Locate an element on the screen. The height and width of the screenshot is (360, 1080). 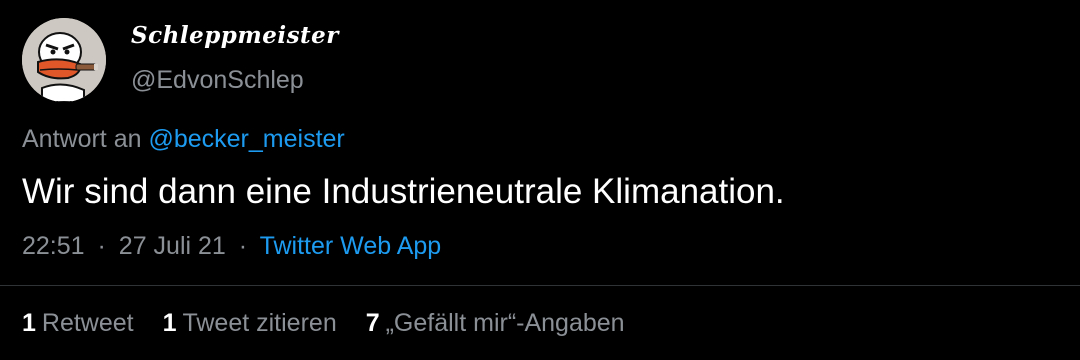
reply-prefix: Antwort an is located at coordinates (82, 139).